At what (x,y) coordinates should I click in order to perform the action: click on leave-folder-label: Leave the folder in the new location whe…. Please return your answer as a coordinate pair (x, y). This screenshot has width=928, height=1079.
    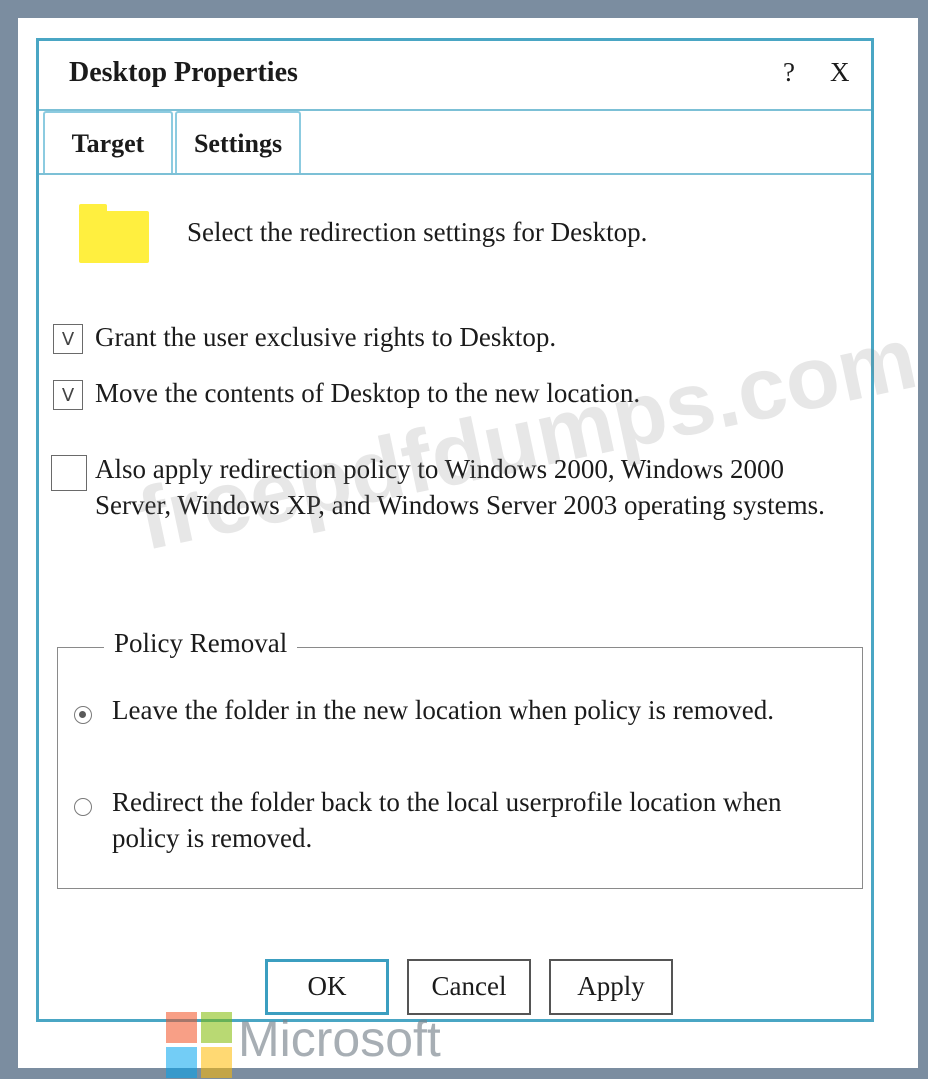
    Looking at the image, I should click on (443, 710).